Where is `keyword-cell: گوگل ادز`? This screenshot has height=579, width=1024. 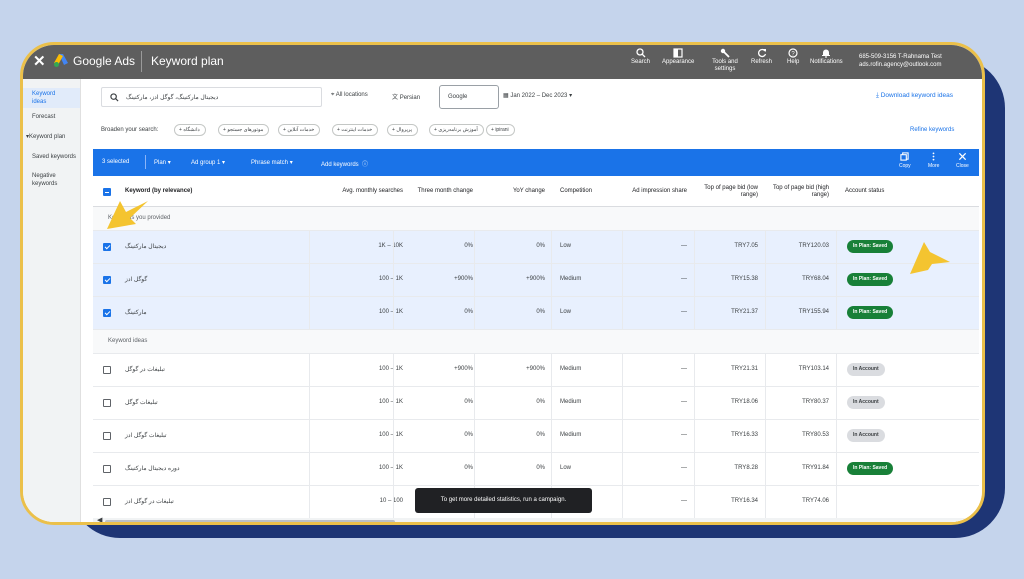
keyword-cell: گوگل ادز is located at coordinates (136, 280).